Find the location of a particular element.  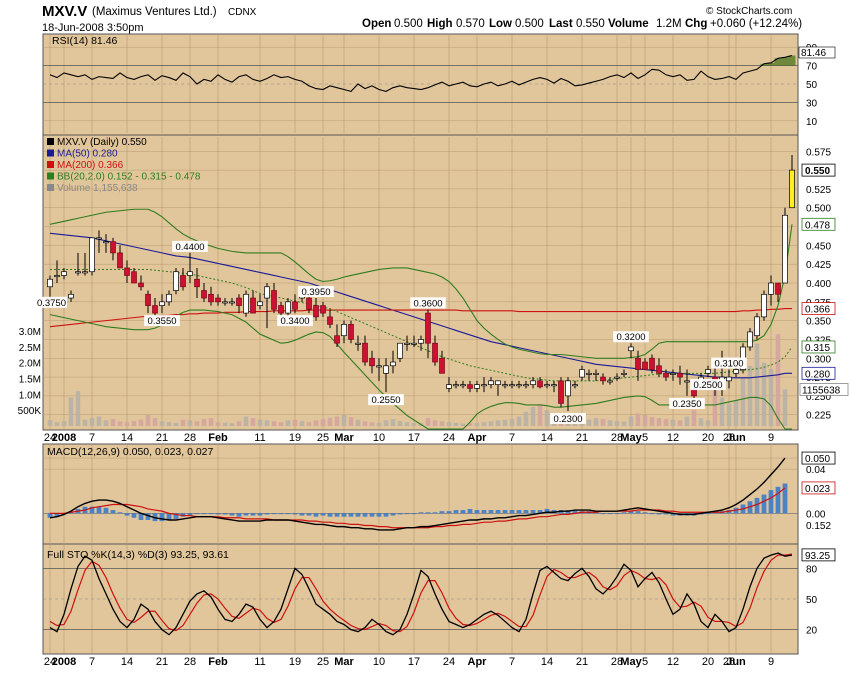

x-tick-label-bottom: Apr is located at coordinates (478, 662).